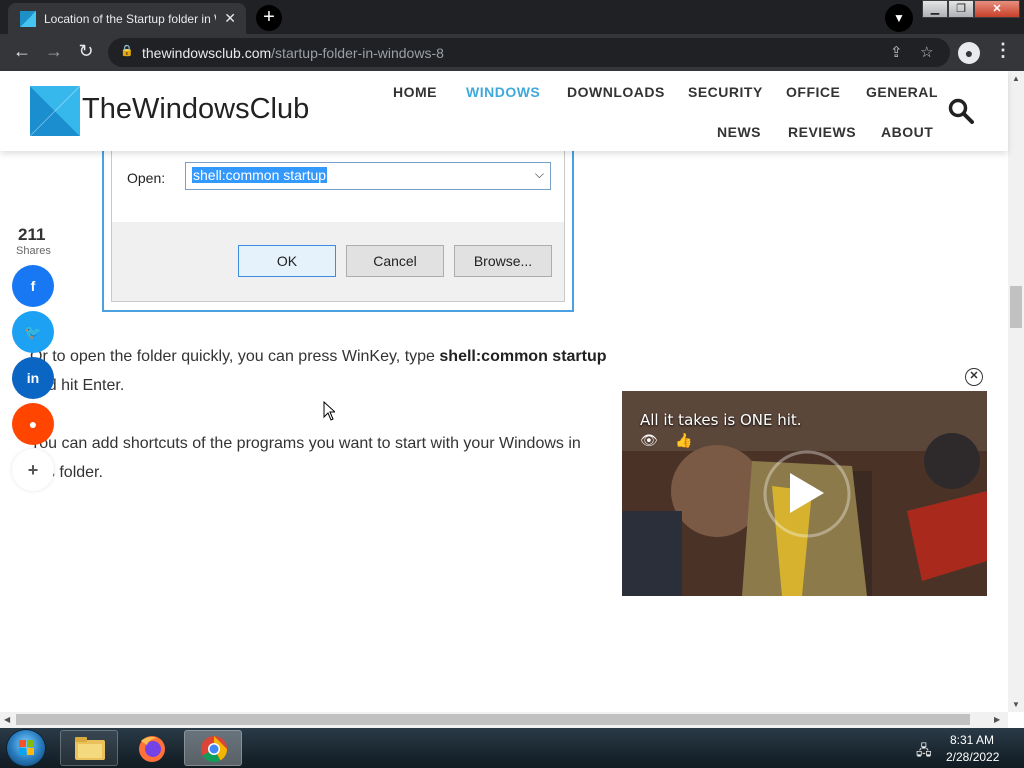 The width and height of the screenshot is (1024, 768). What do you see at coordinates (207, 53) in the screenshot?
I see `url-domain: thewindowsclub.com` at bounding box center [207, 53].